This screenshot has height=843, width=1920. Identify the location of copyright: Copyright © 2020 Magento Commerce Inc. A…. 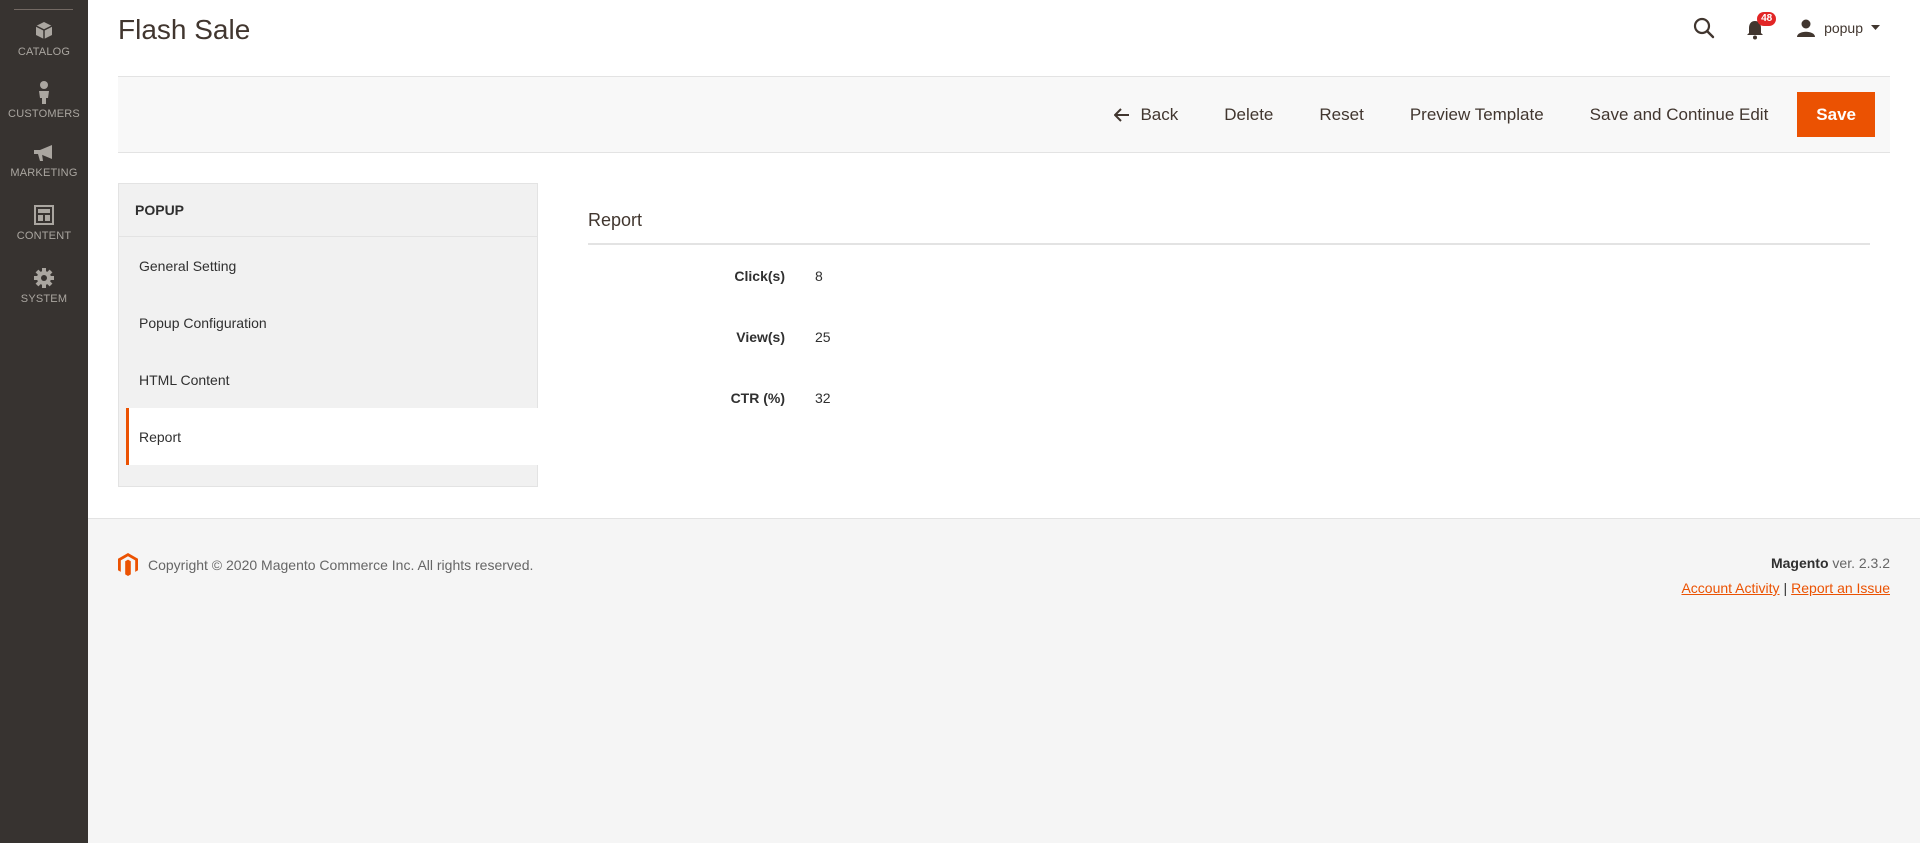
(325, 564).